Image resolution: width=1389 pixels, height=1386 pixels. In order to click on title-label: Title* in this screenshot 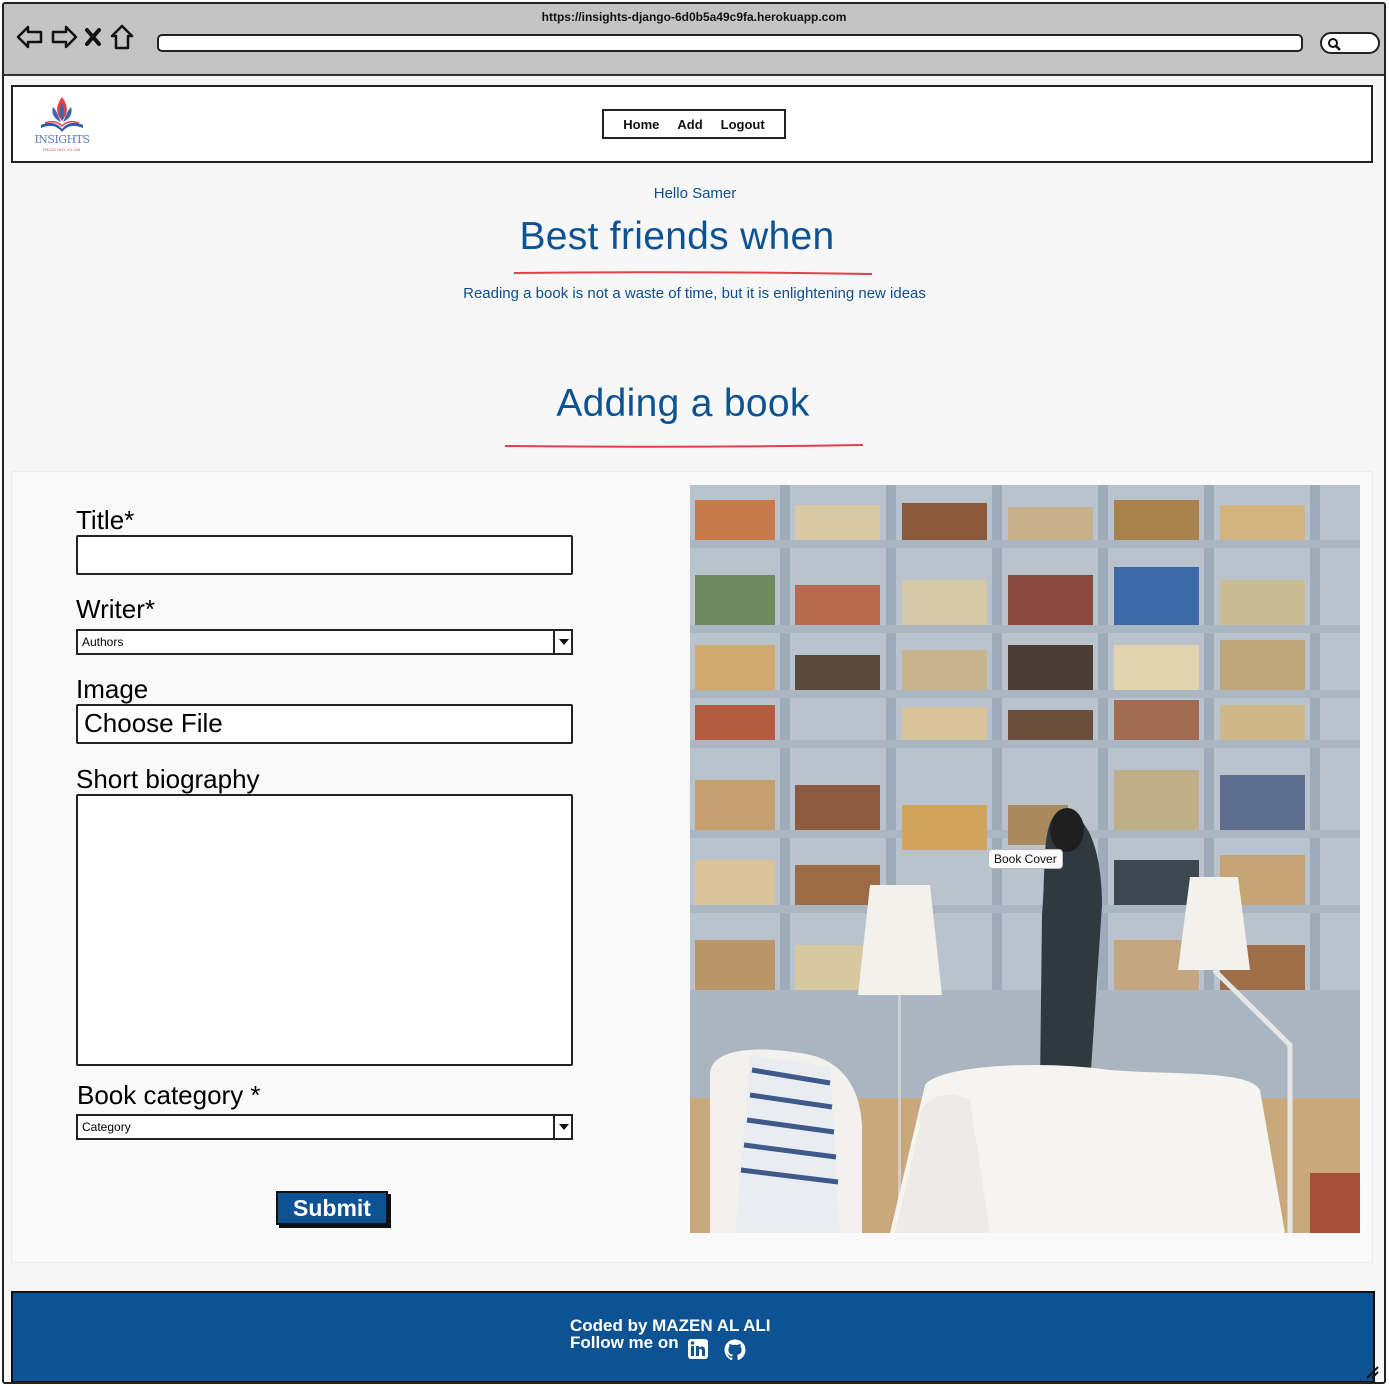, I will do `click(105, 520)`.